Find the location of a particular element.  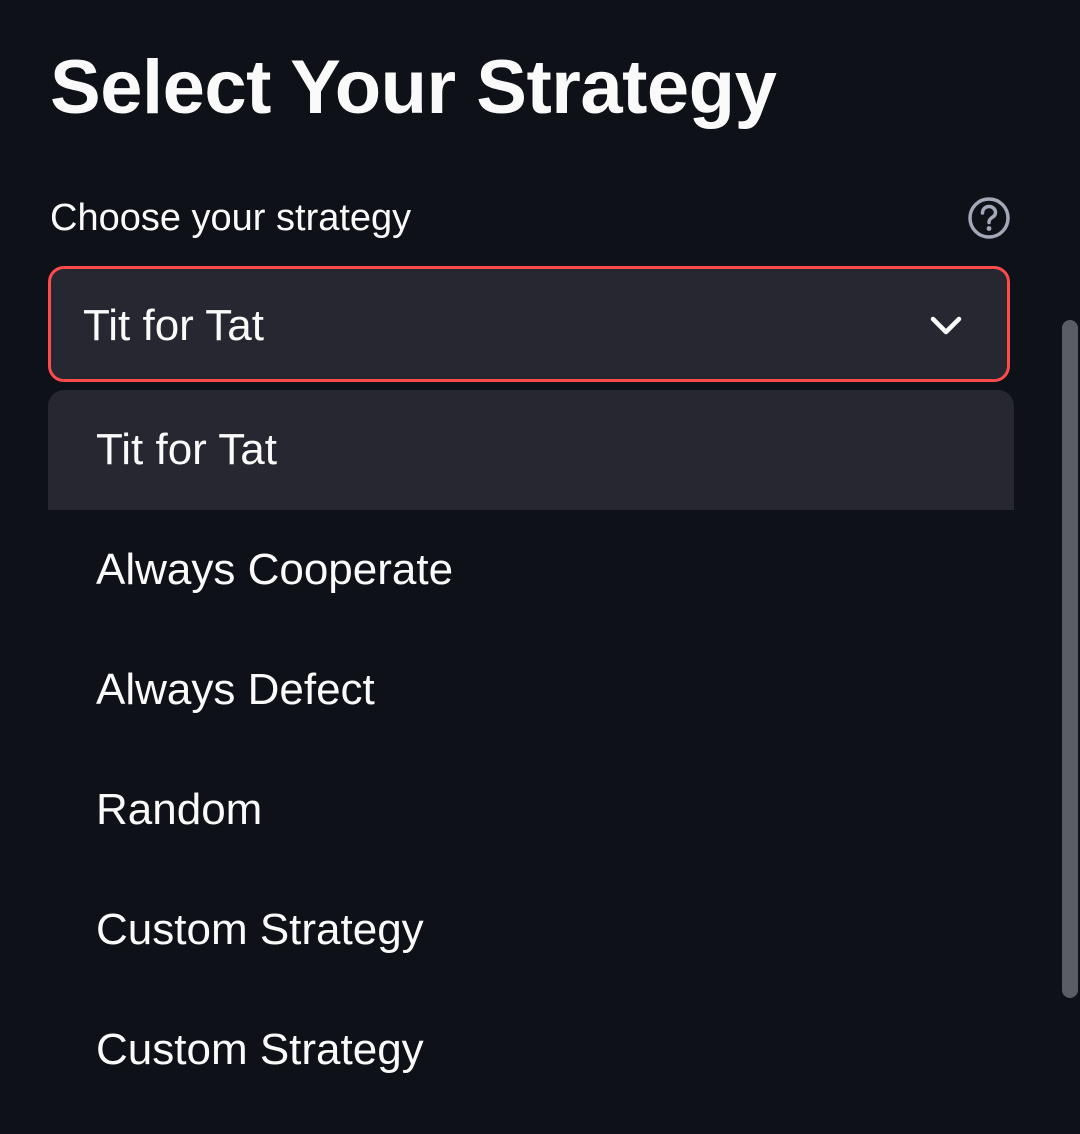

scrollbar-thumb is located at coordinates (1070, 659).